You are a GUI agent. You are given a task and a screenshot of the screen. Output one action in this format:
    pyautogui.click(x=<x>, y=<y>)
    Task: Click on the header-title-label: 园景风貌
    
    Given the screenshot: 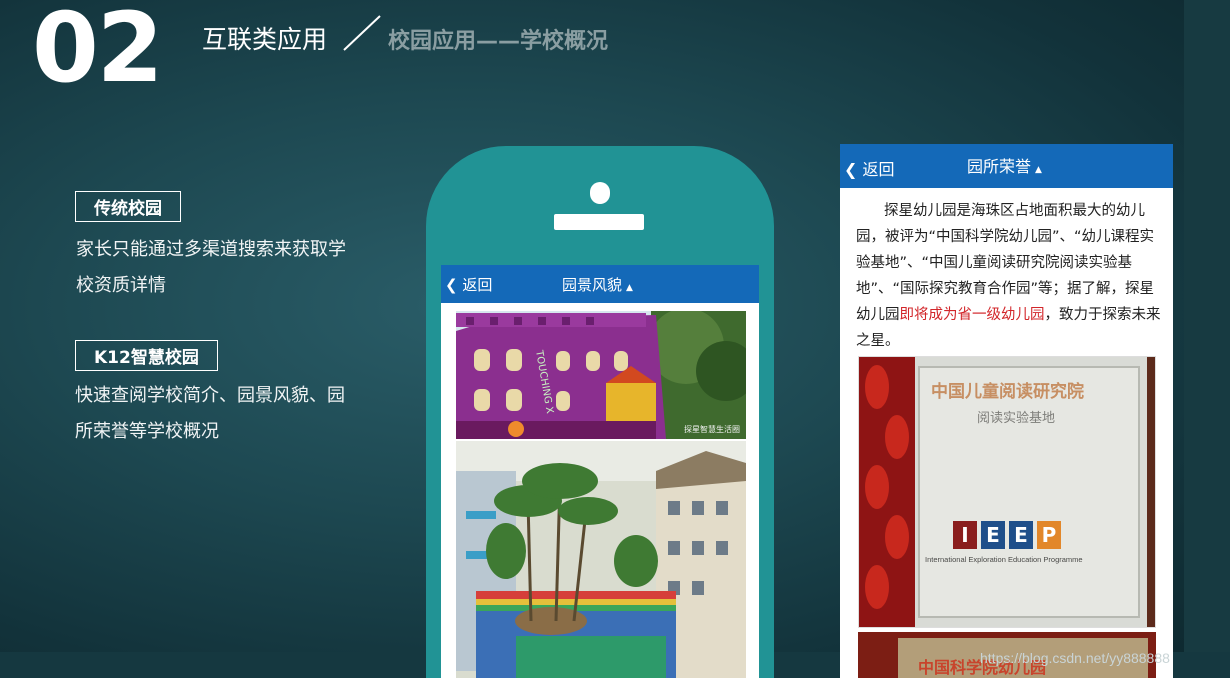 What is the action you would take?
    pyautogui.click(x=592, y=285)
    